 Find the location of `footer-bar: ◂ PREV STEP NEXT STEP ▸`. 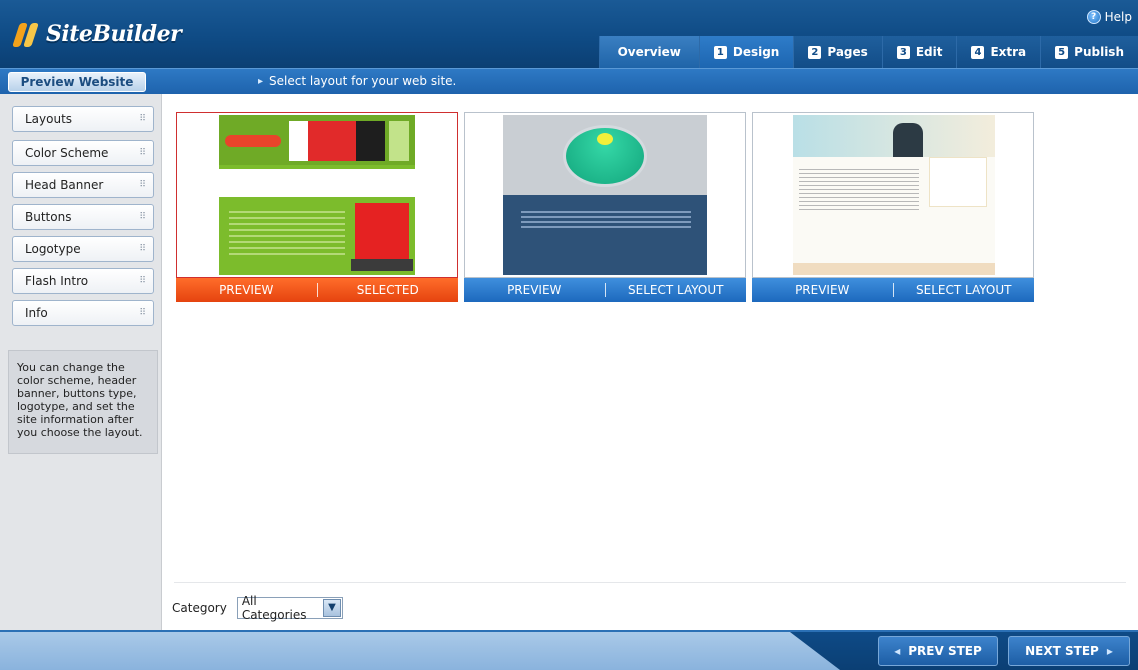

footer-bar: ◂ PREV STEP NEXT STEP ▸ is located at coordinates (569, 650).